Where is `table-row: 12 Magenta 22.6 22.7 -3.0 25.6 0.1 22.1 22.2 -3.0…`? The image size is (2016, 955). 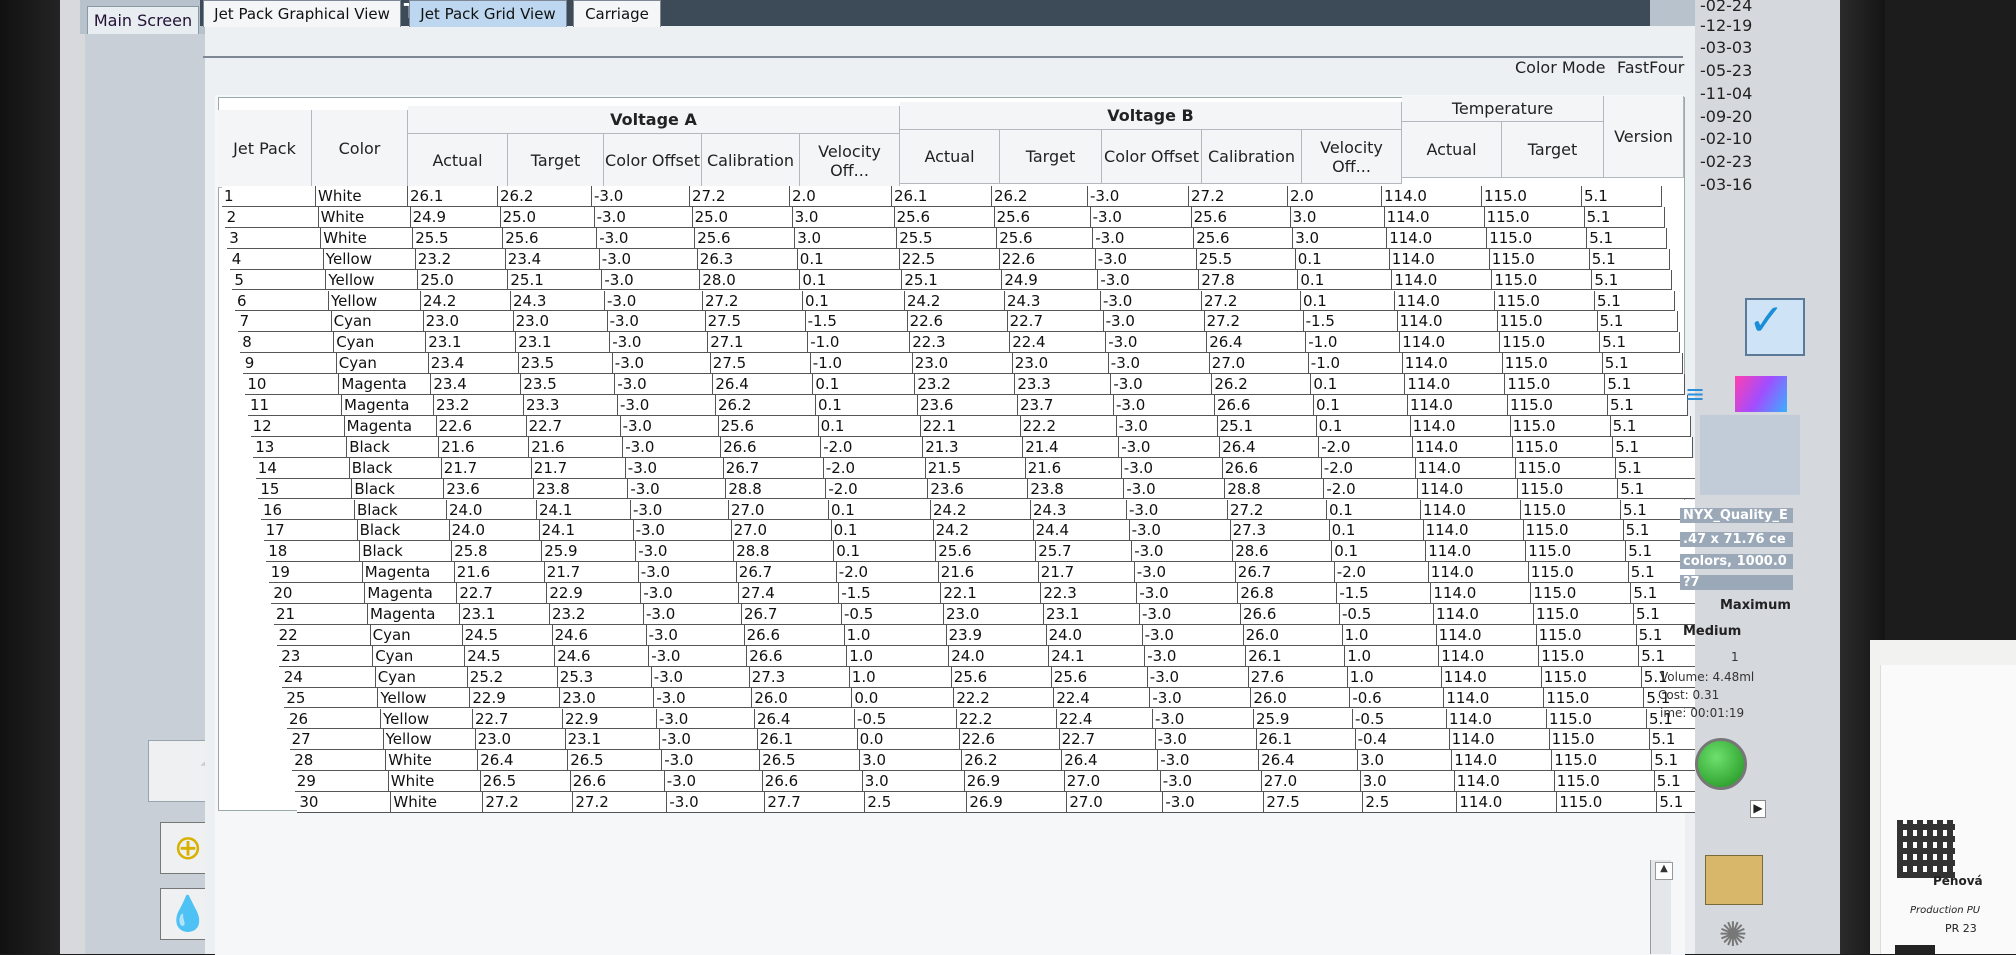
table-row: 12 Magenta 22.6 22.7 -3.0 25.6 0.1 22.1 22.2 -3.0… is located at coordinates (980, 426).